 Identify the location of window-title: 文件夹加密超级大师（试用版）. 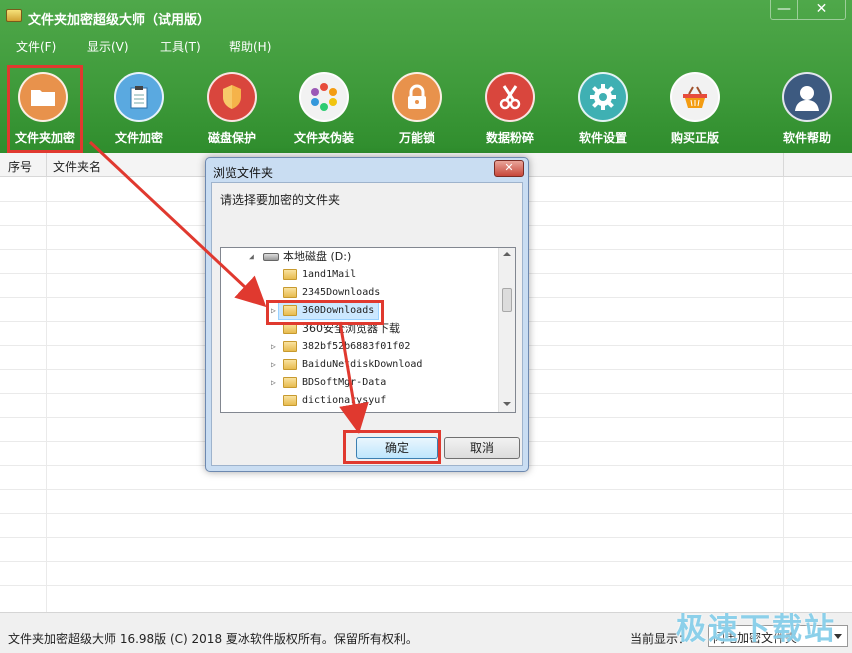
(119, 18).